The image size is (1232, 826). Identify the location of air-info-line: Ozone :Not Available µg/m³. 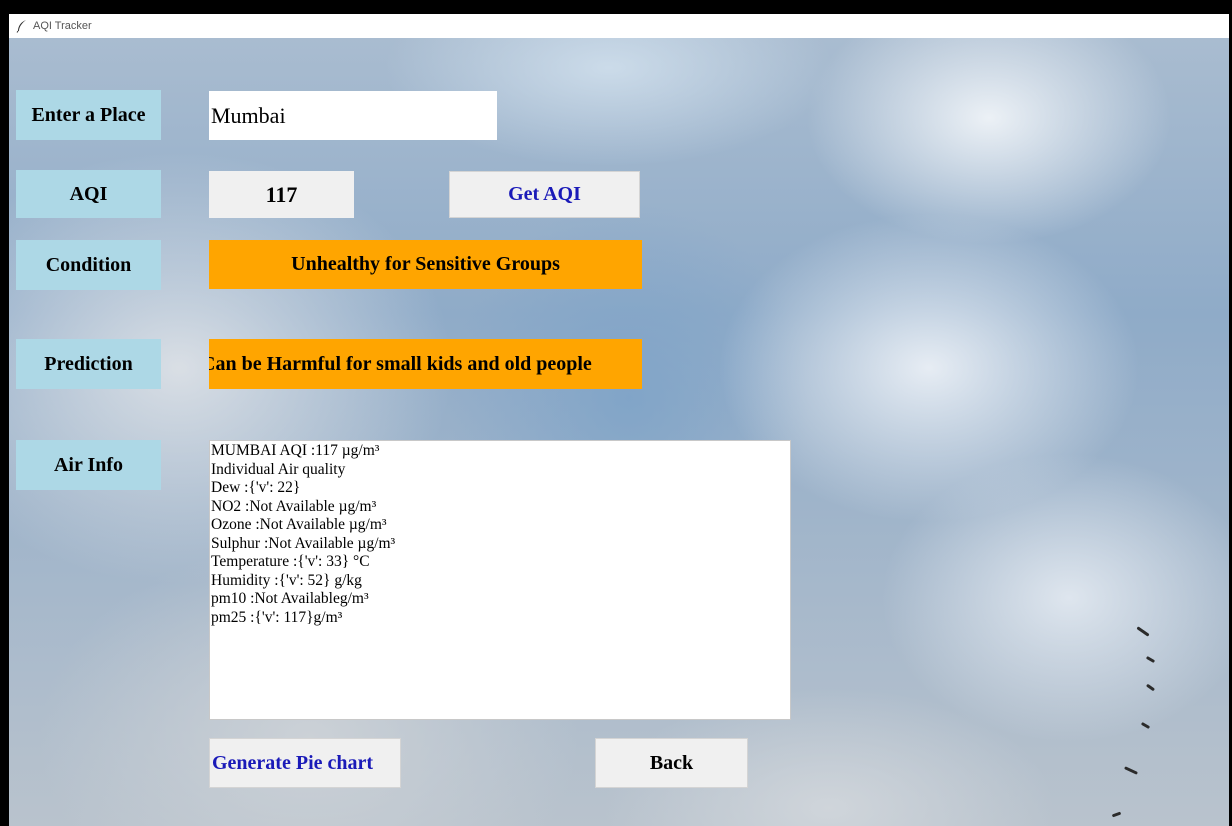
(299, 524).